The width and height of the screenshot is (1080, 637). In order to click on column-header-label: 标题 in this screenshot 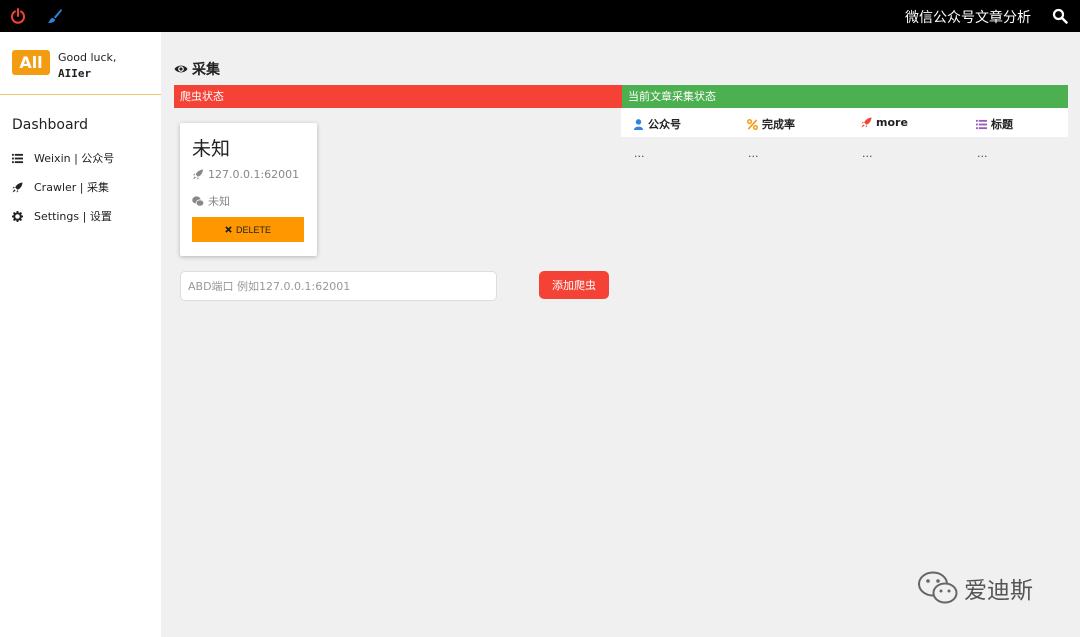, I will do `click(1002, 124)`.